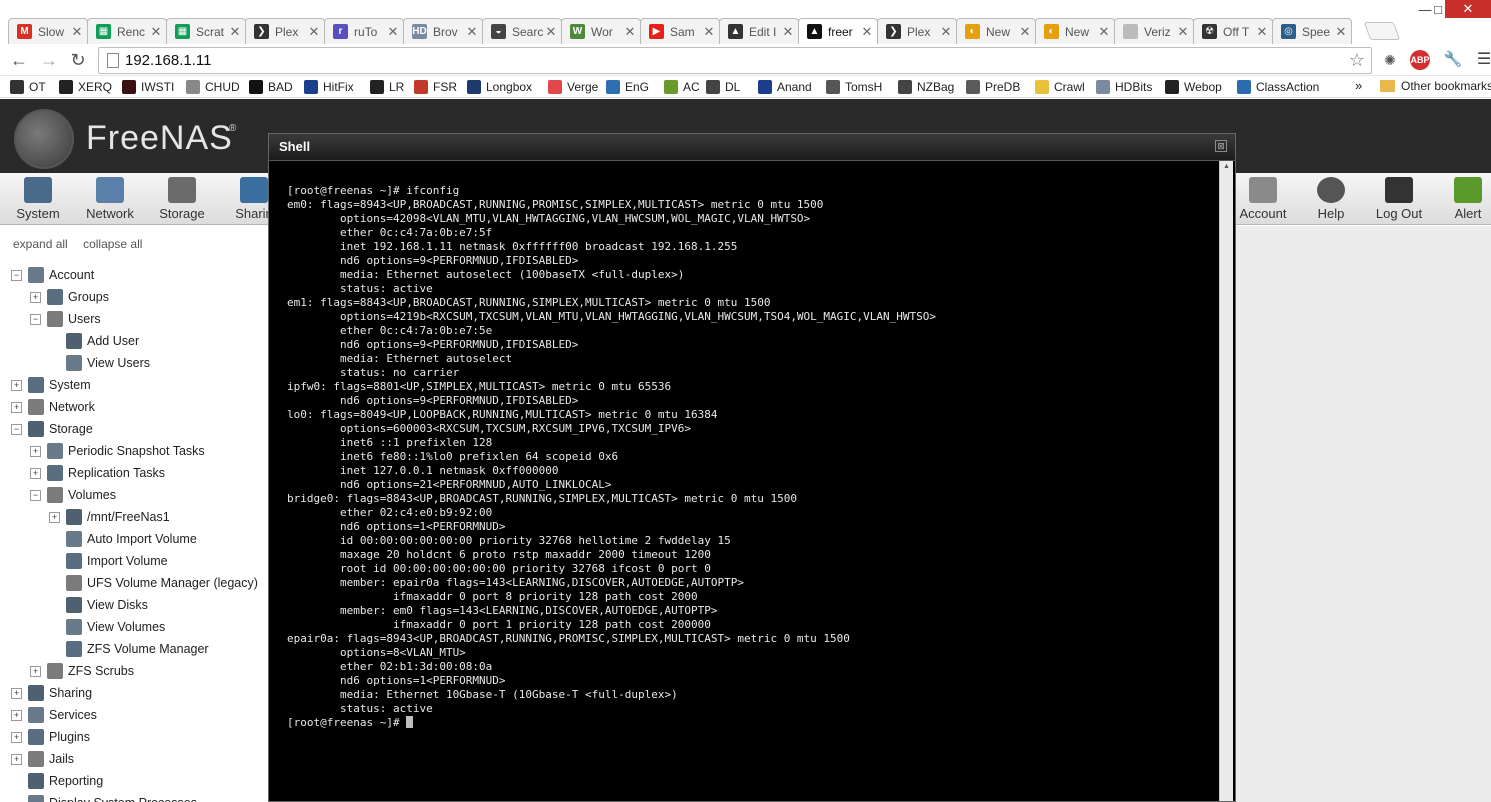  What do you see at coordinates (28, 87) in the screenshot?
I see `bookmark-ot: OT` at bounding box center [28, 87].